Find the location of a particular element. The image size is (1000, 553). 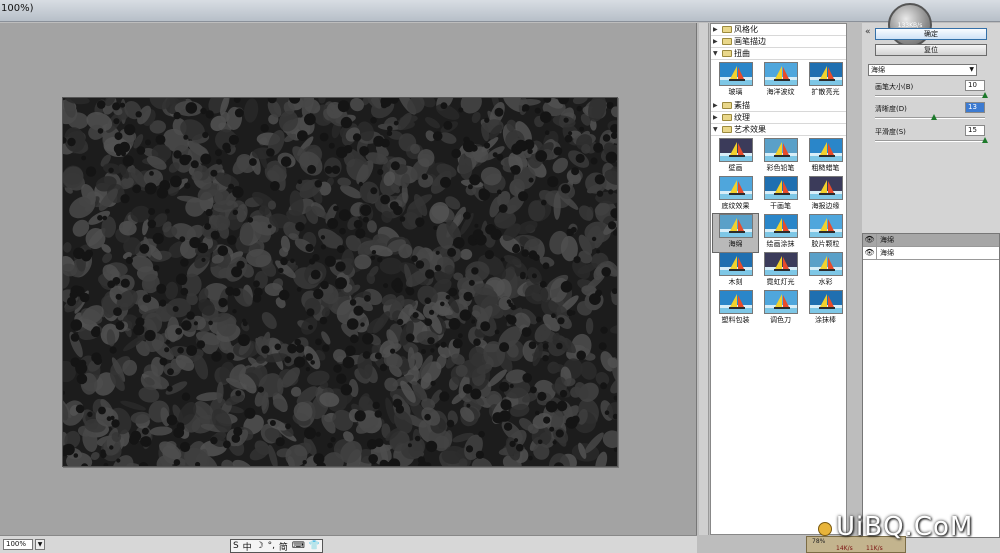

filter-thumbnail: 粗糙蜡笔 is located at coordinates (824, 157).